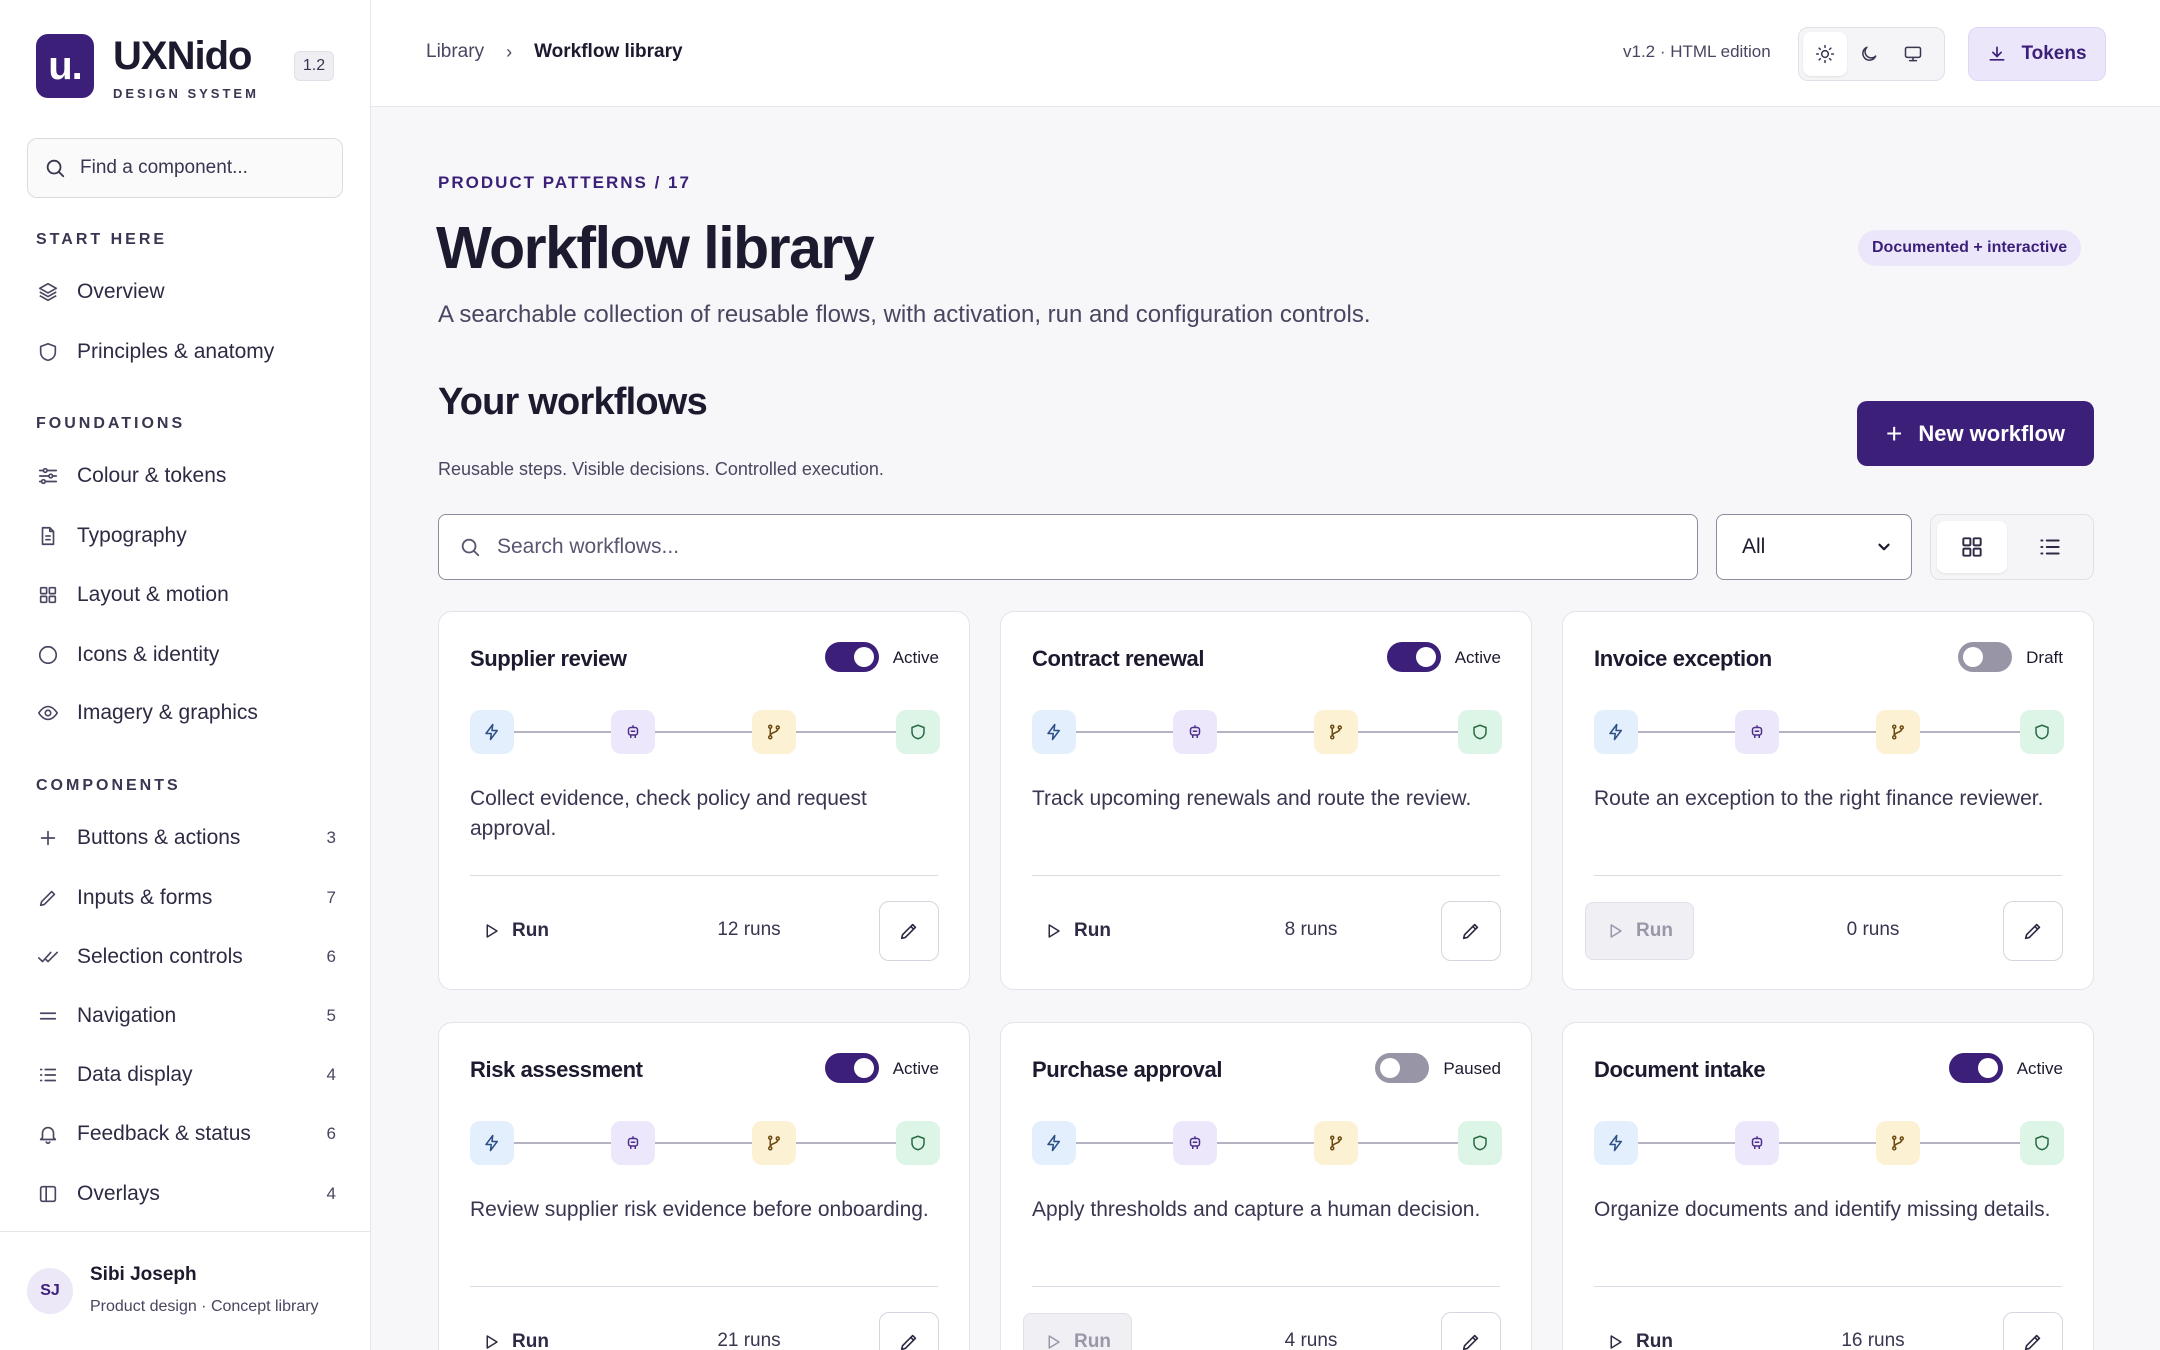  Describe the element at coordinates (1814, 547) in the screenshot. I see `status-filter-select: All` at that location.